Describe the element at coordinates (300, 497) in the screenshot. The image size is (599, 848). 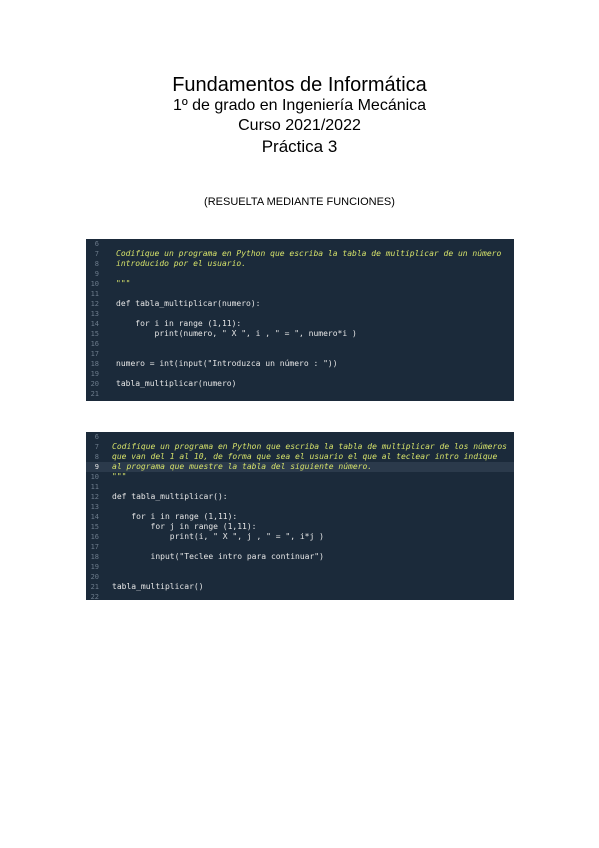
I see `code-line: 12 def tabla_multiplicar():` at that location.